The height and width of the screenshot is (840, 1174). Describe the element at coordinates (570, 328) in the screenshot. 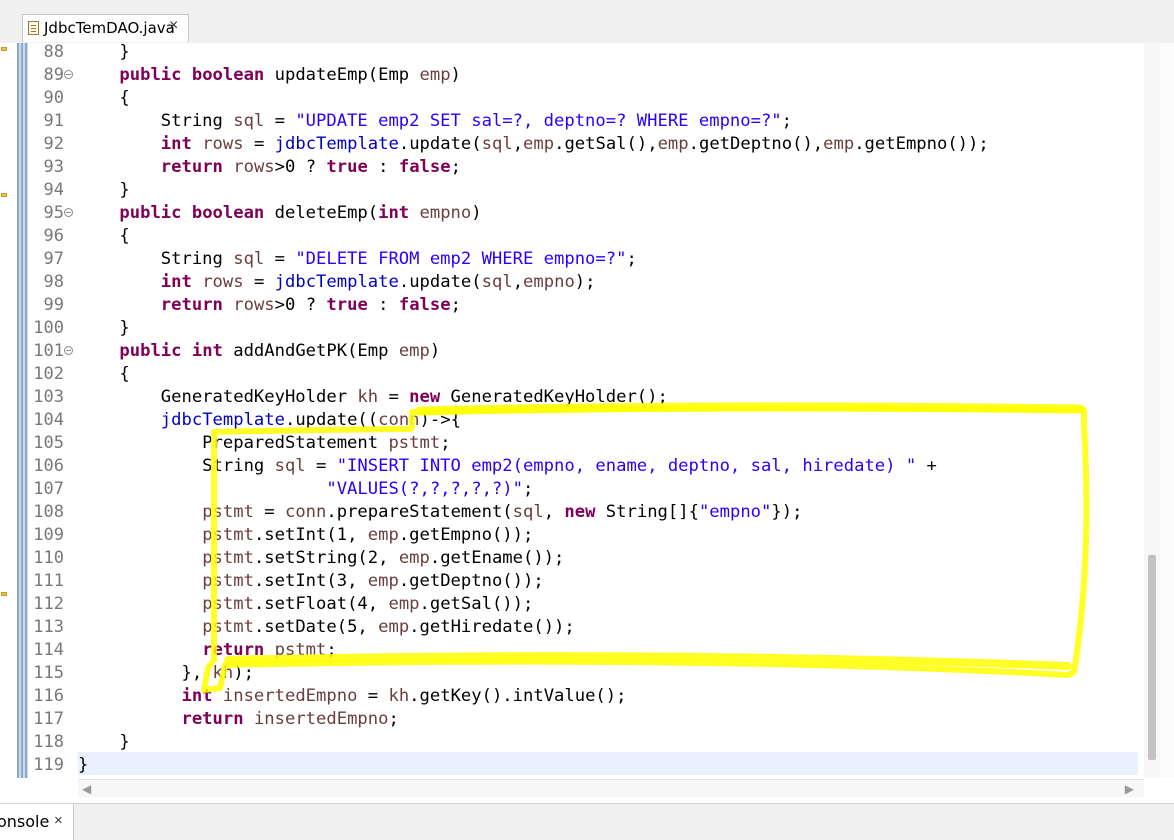

I see `code-line: 100 }` at that location.